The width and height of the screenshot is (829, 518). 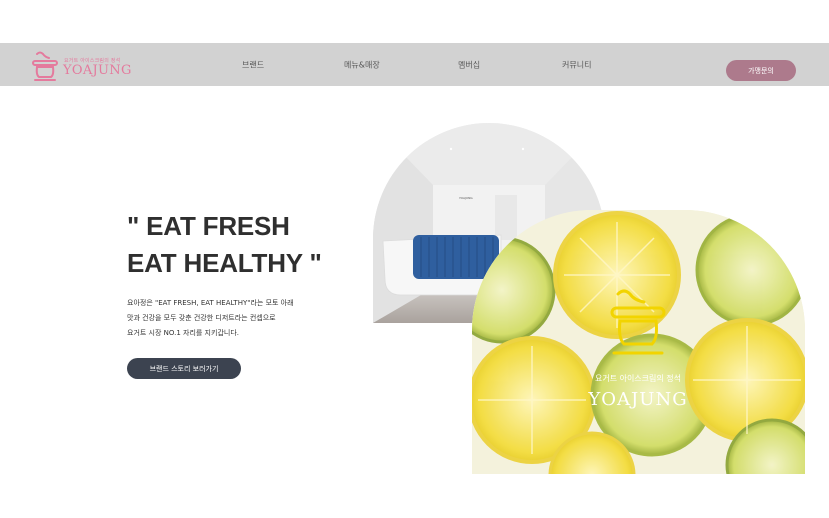 I want to click on logo-wordmark: YOAJUNG, so click(x=97, y=70).